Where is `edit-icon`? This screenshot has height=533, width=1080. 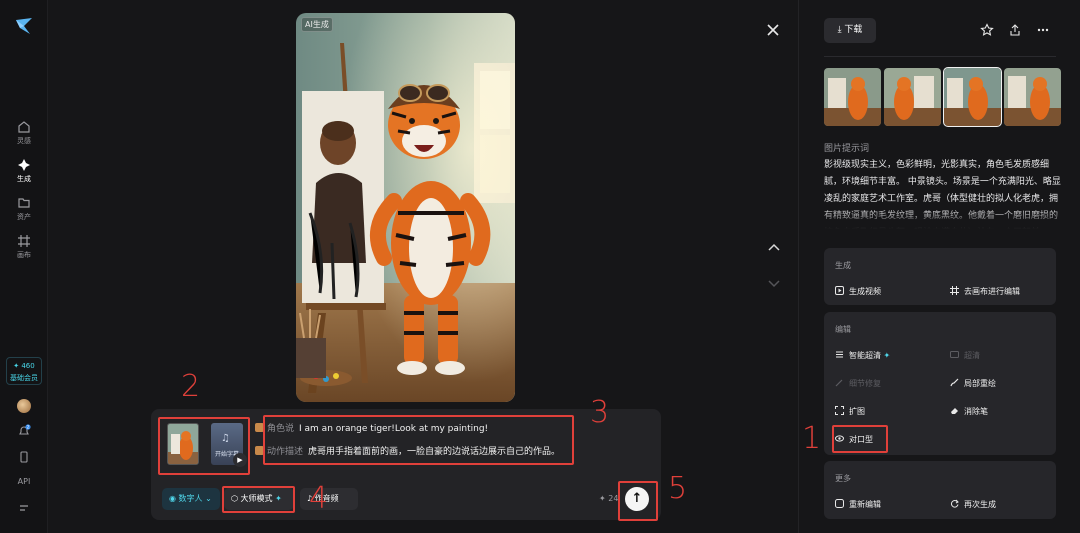 edit-icon is located at coordinates (839, 503).